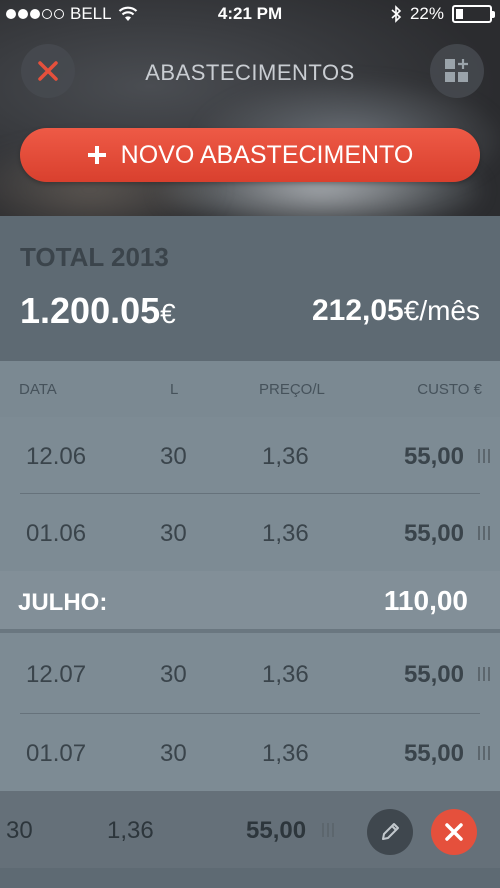 Image resolution: width=500 pixels, height=888 pixels. Describe the element at coordinates (56, 753) in the screenshot. I see `row-date: 01.07` at that location.